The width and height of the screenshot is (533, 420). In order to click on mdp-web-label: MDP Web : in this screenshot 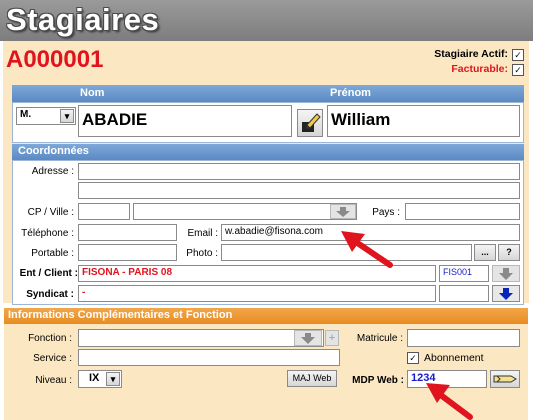, I will do `click(378, 380)`.